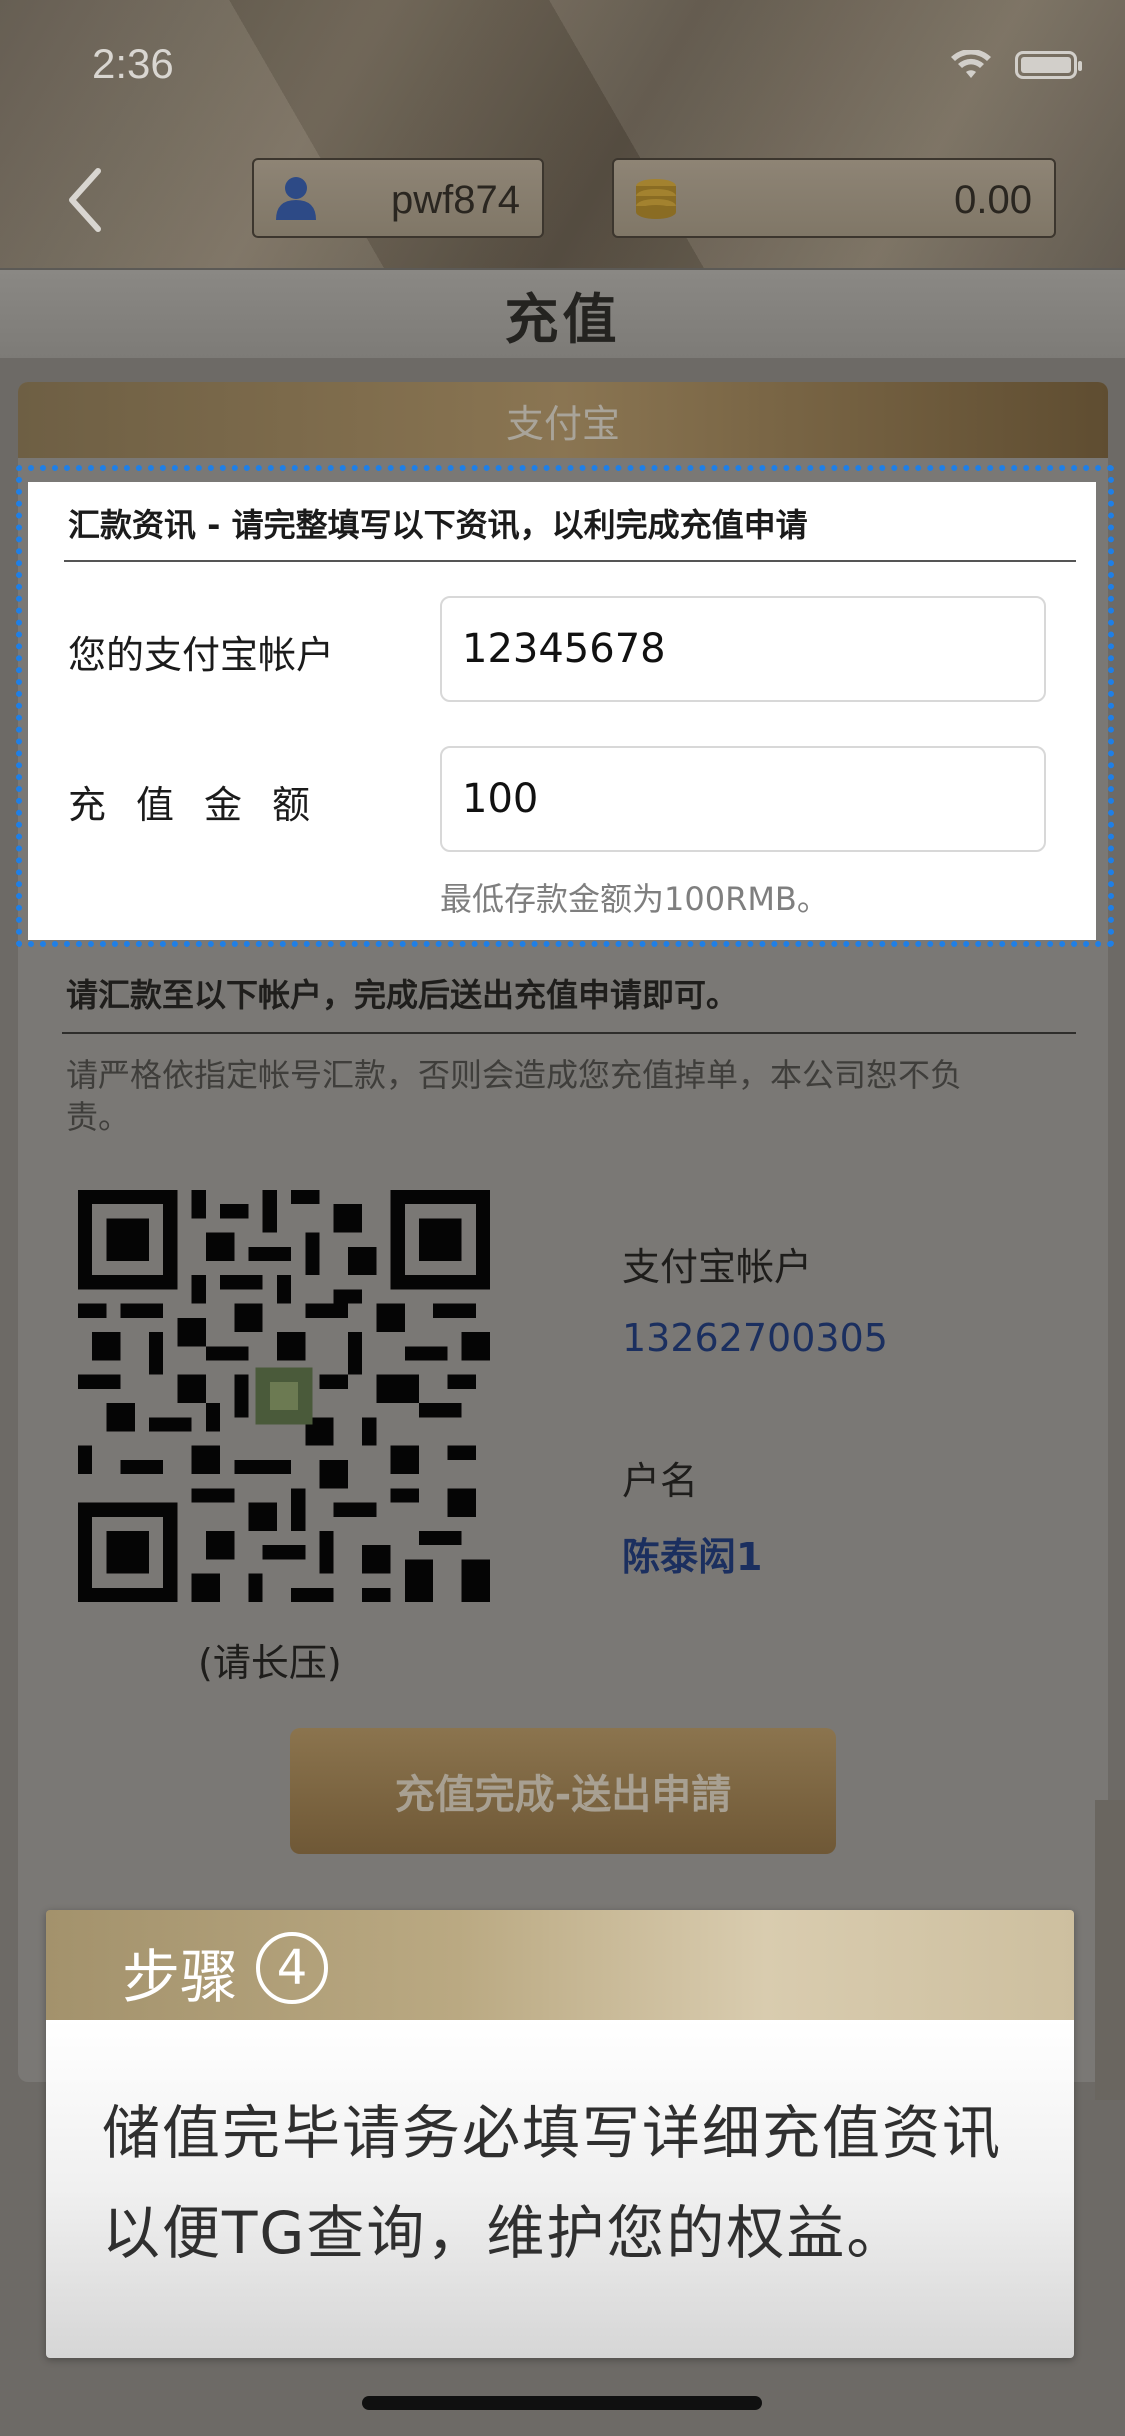 The image size is (1125, 2436). Describe the element at coordinates (1110, 1950) in the screenshot. I see `background-decoration` at that location.